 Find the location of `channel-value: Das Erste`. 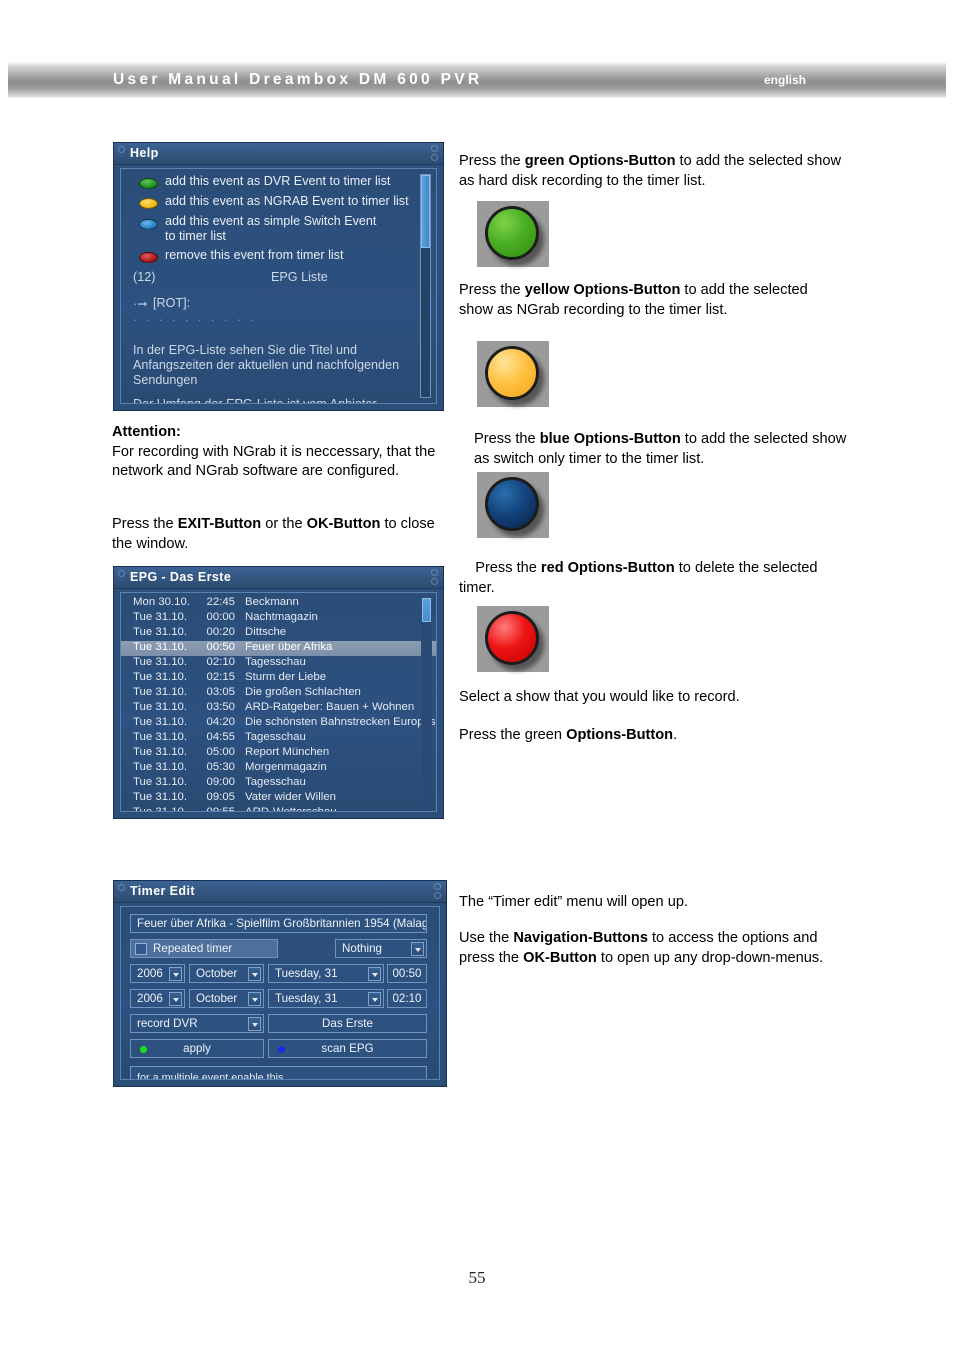

channel-value: Das Erste is located at coordinates (347, 1023).